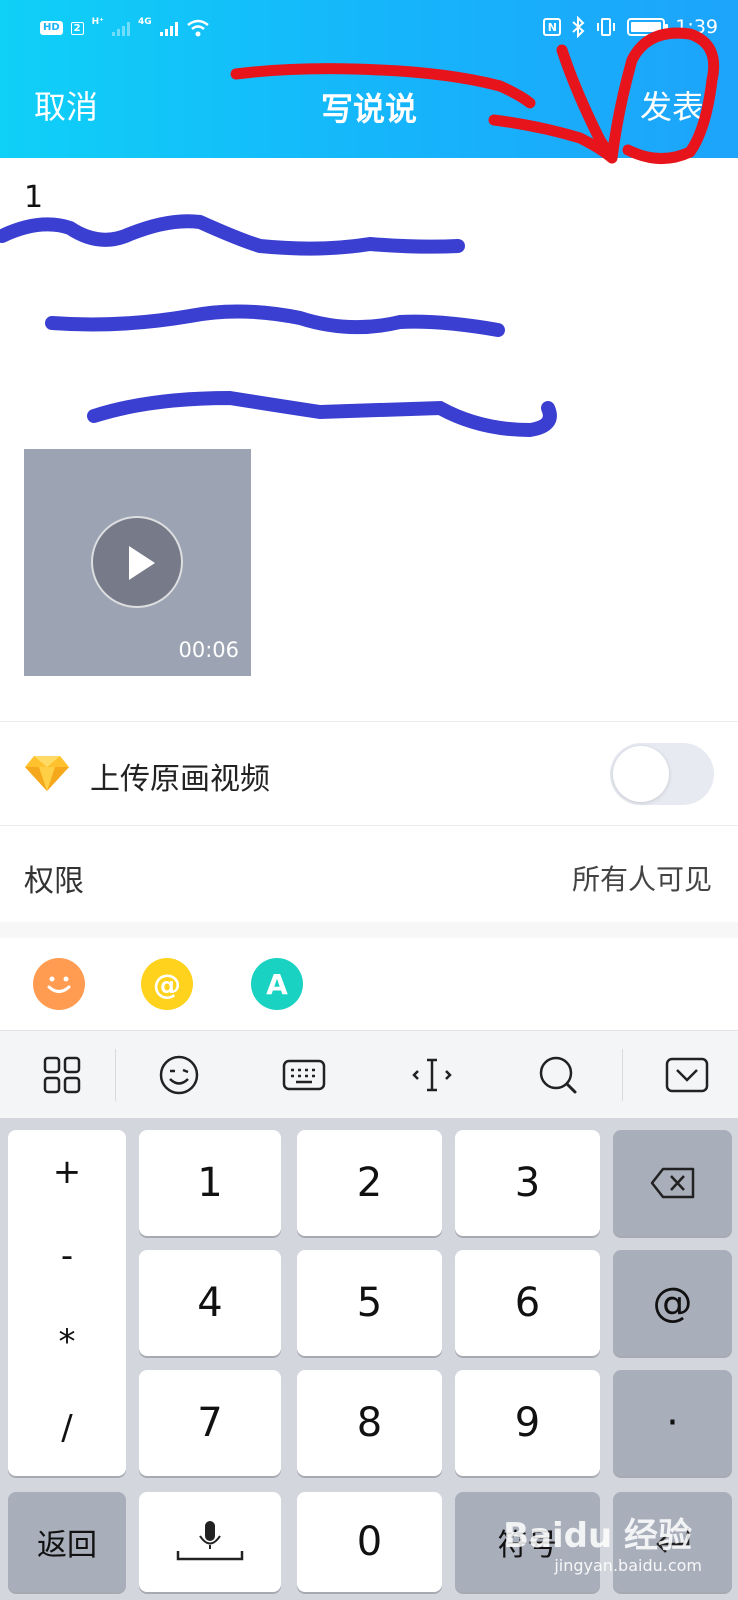 This screenshot has height=1600, width=738. Describe the element at coordinates (369, 984) in the screenshot. I see `compose-tools: @ A` at that location.